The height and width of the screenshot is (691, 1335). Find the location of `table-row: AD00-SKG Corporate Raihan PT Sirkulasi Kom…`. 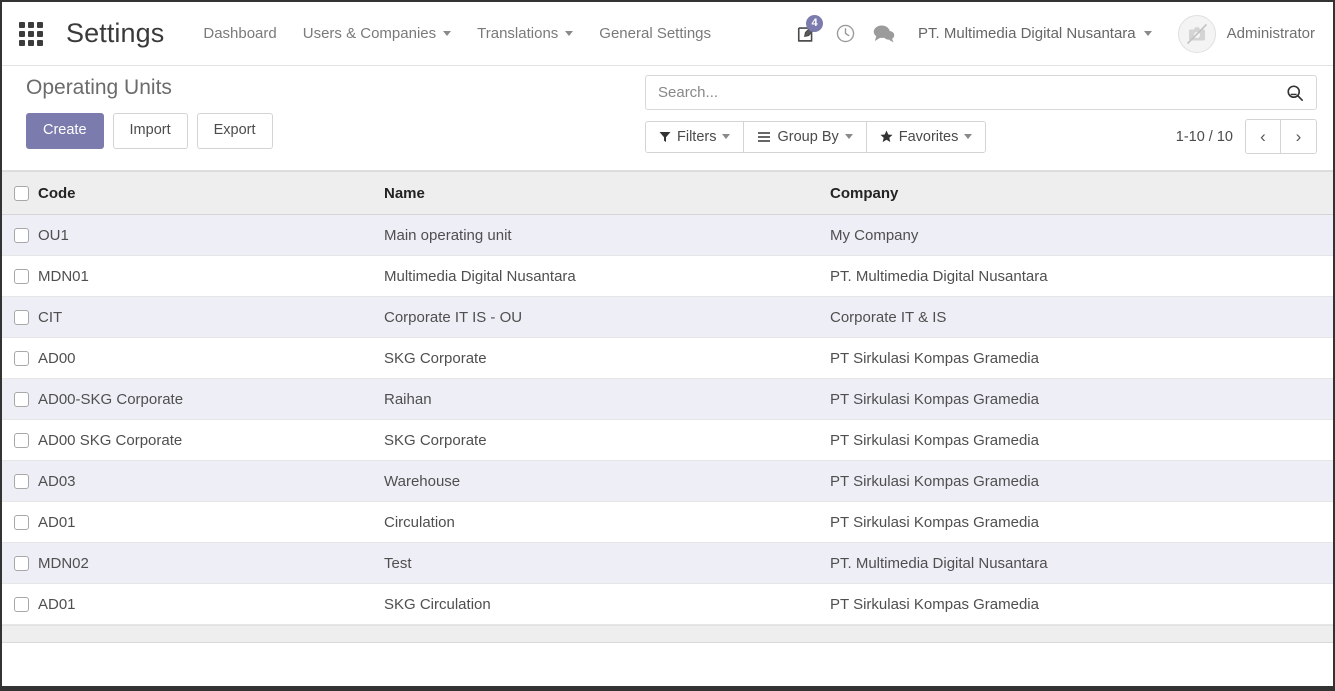

table-row: AD00-SKG Corporate Raihan PT Sirkulasi Kom… is located at coordinates (667, 399).